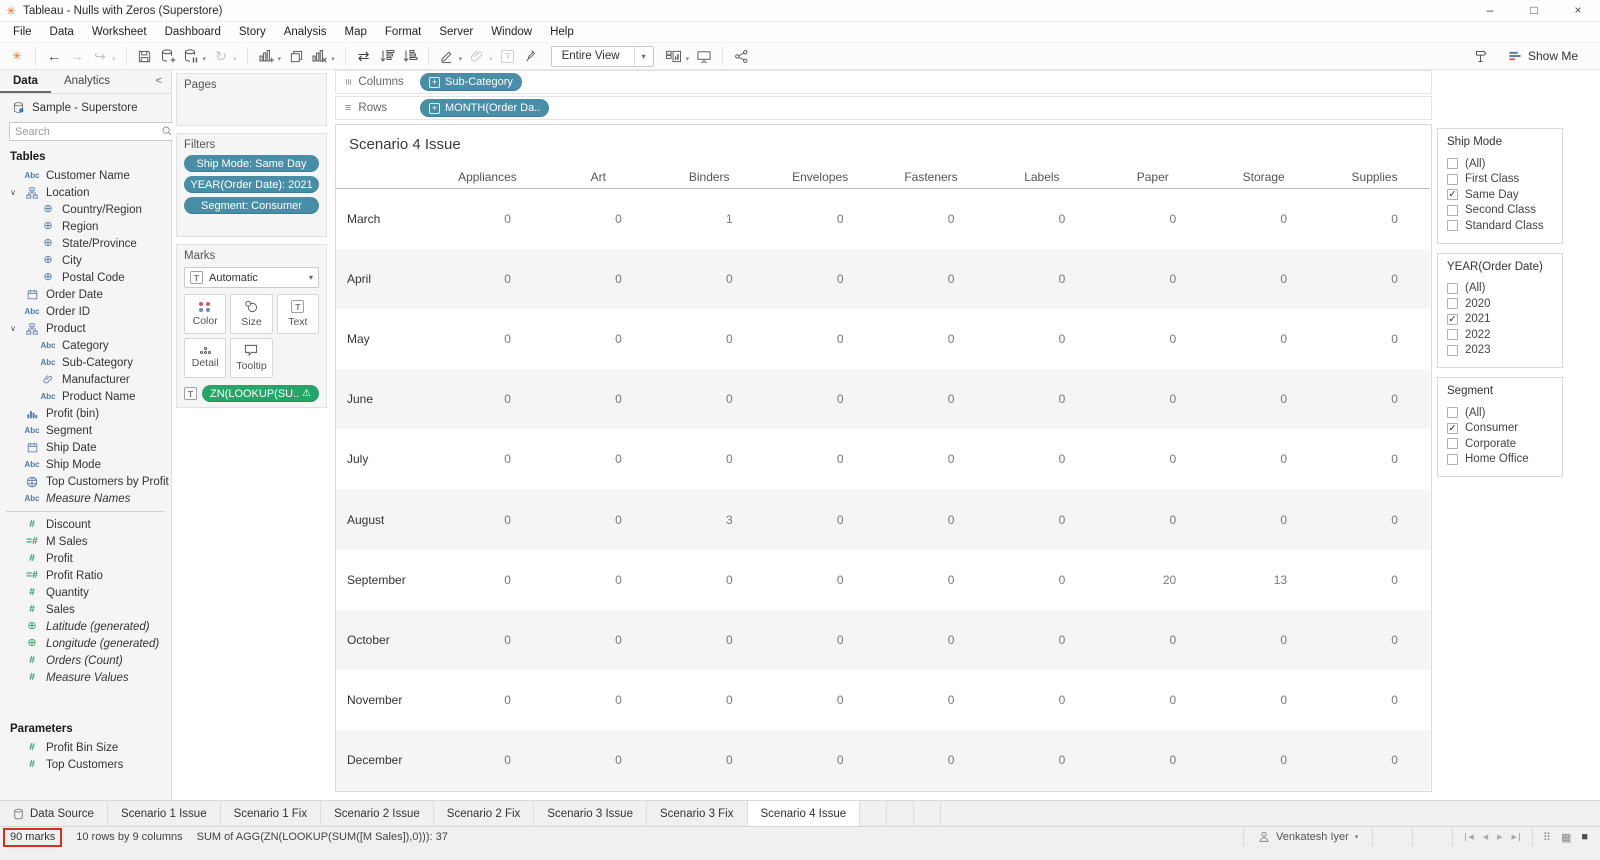  What do you see at coordinates (205, 59) in the screenshot?
I see `pause-caret-icon: ▾` at bounding box center [205, 59].